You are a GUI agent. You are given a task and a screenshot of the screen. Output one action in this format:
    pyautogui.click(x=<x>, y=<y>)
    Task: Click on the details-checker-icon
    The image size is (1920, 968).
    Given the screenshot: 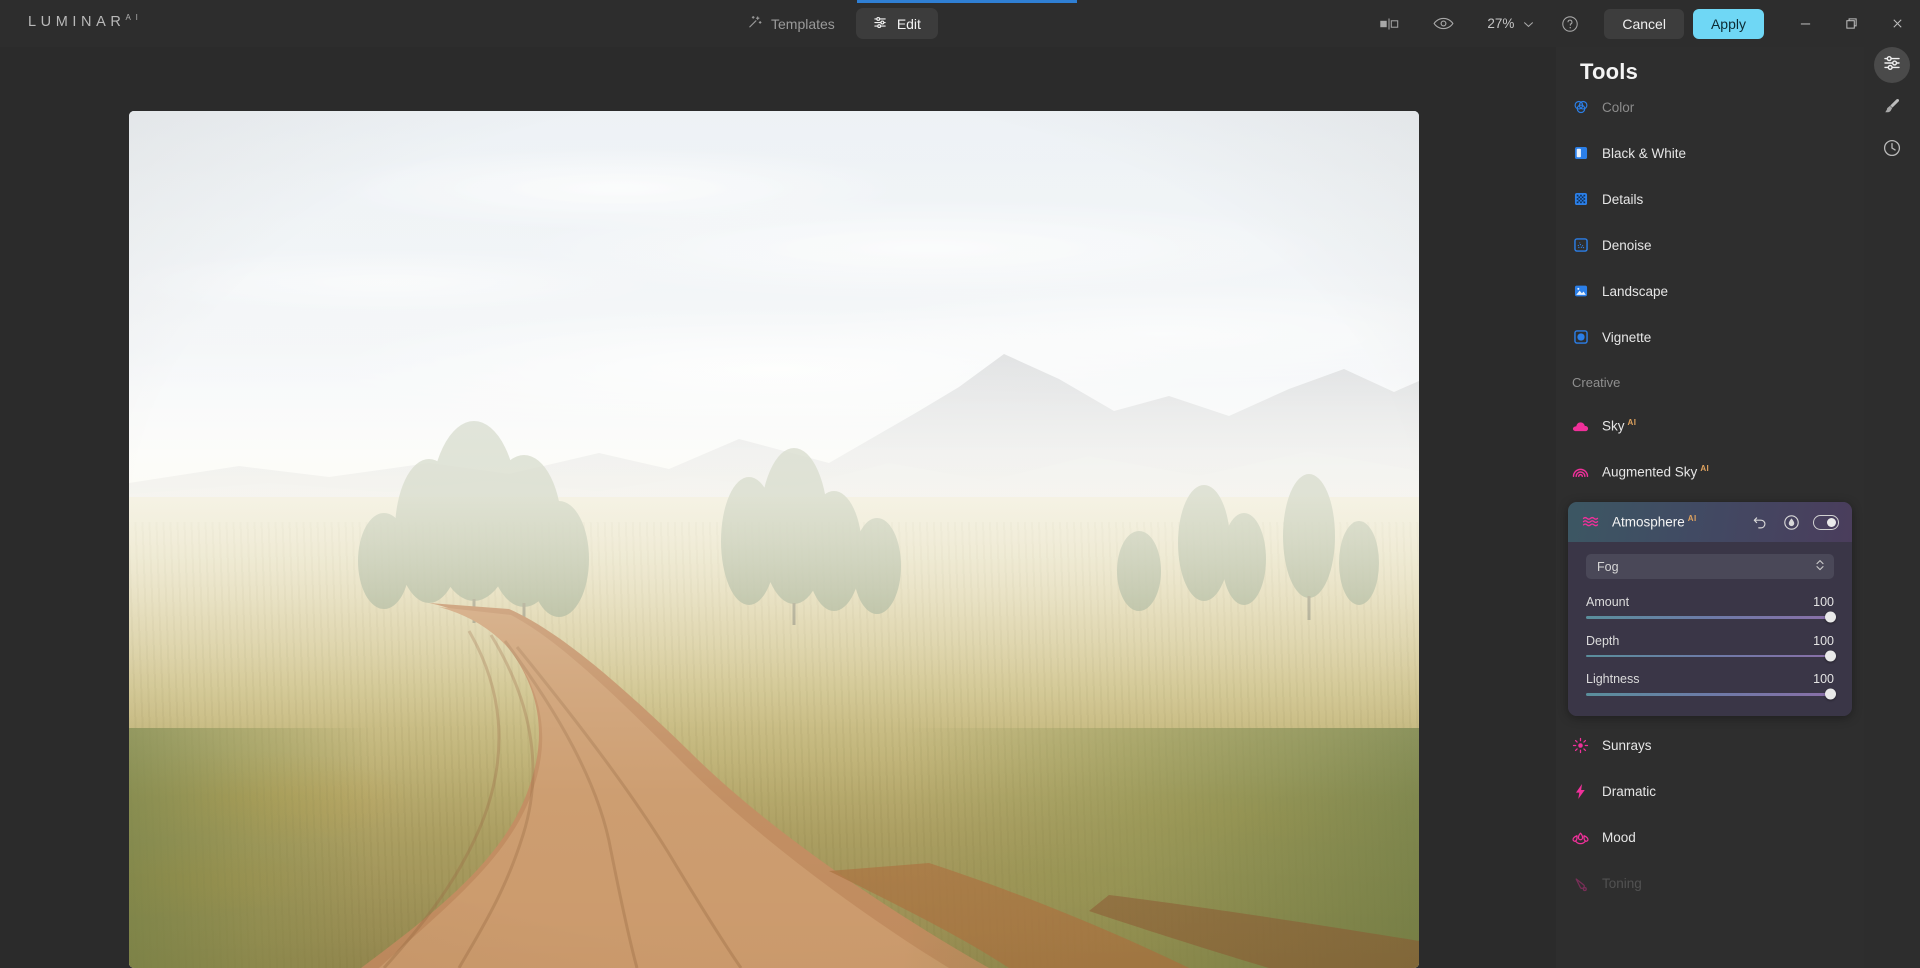 What is the action you would take?
    pyautogui.click(x=1580, y=199)
    